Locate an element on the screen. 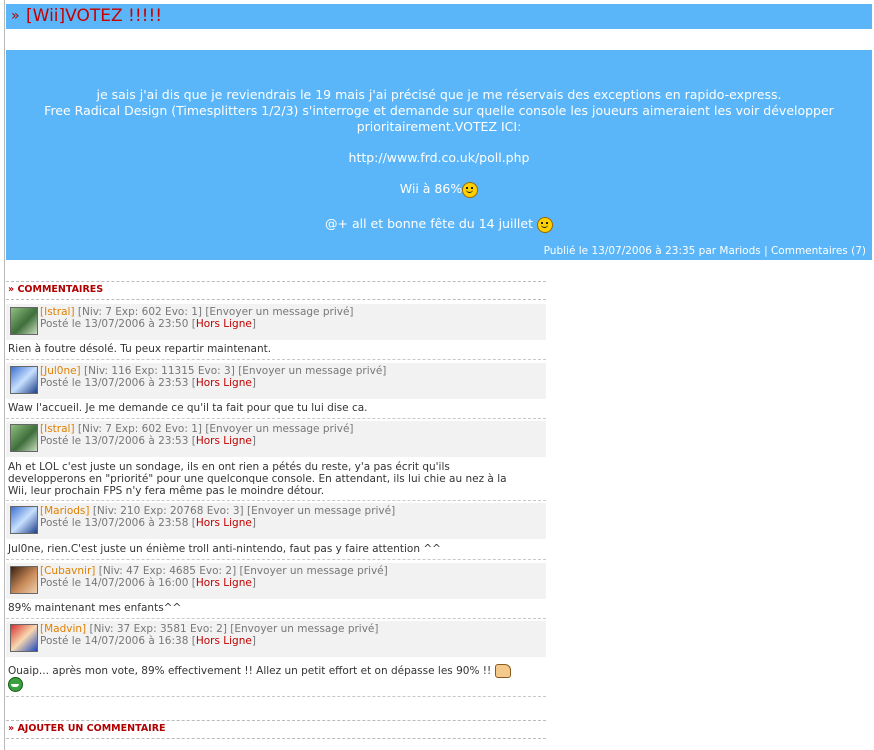 This screenshot has width=874, height=750. smiley-icon is located at coordinates (470, 189).